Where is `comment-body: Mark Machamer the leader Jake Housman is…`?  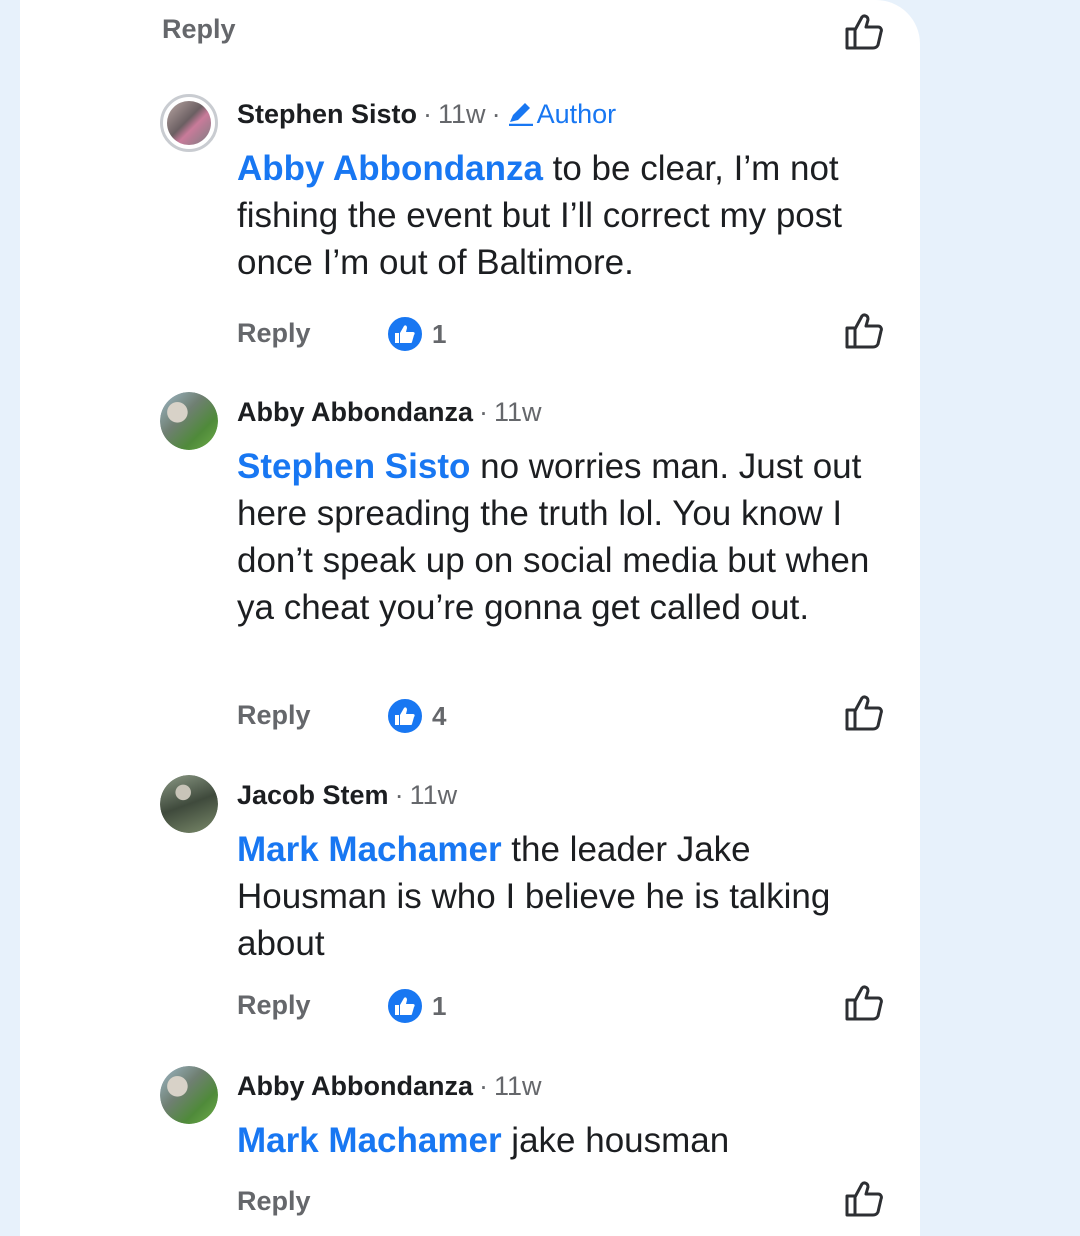 comment-body: Mark Machamer the leader Jake Housman is… is located at coordinates (572, 896).